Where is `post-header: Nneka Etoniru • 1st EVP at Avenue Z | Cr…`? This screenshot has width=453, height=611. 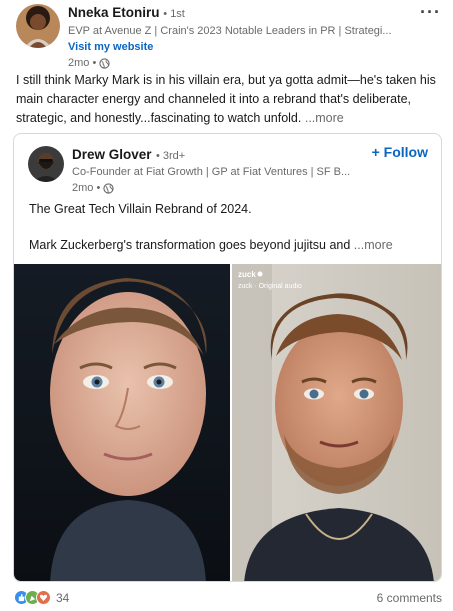 post-header: Nneka Etoniru • 1st EVP at Avenue Z | Cr… is located at coordinates (228, 35).